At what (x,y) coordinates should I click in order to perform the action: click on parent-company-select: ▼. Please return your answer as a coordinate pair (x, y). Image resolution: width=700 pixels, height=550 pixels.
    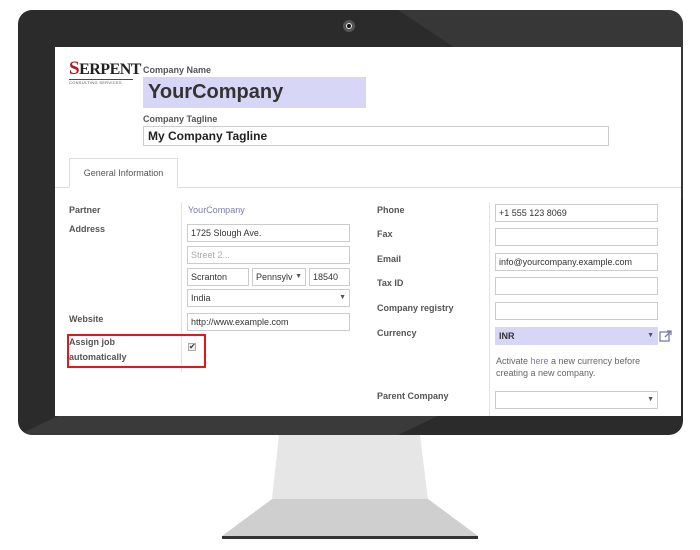
    Looking at the image, I should click on (576, 400).